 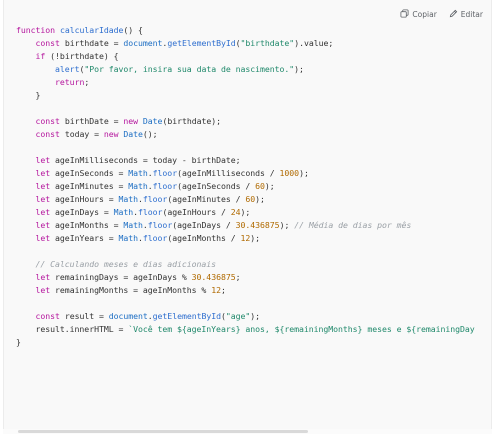 What do you see at coordinates (91, 30) in the screenshot?
I see `code-function: calcularIdade` at bounding box center [91, 30].